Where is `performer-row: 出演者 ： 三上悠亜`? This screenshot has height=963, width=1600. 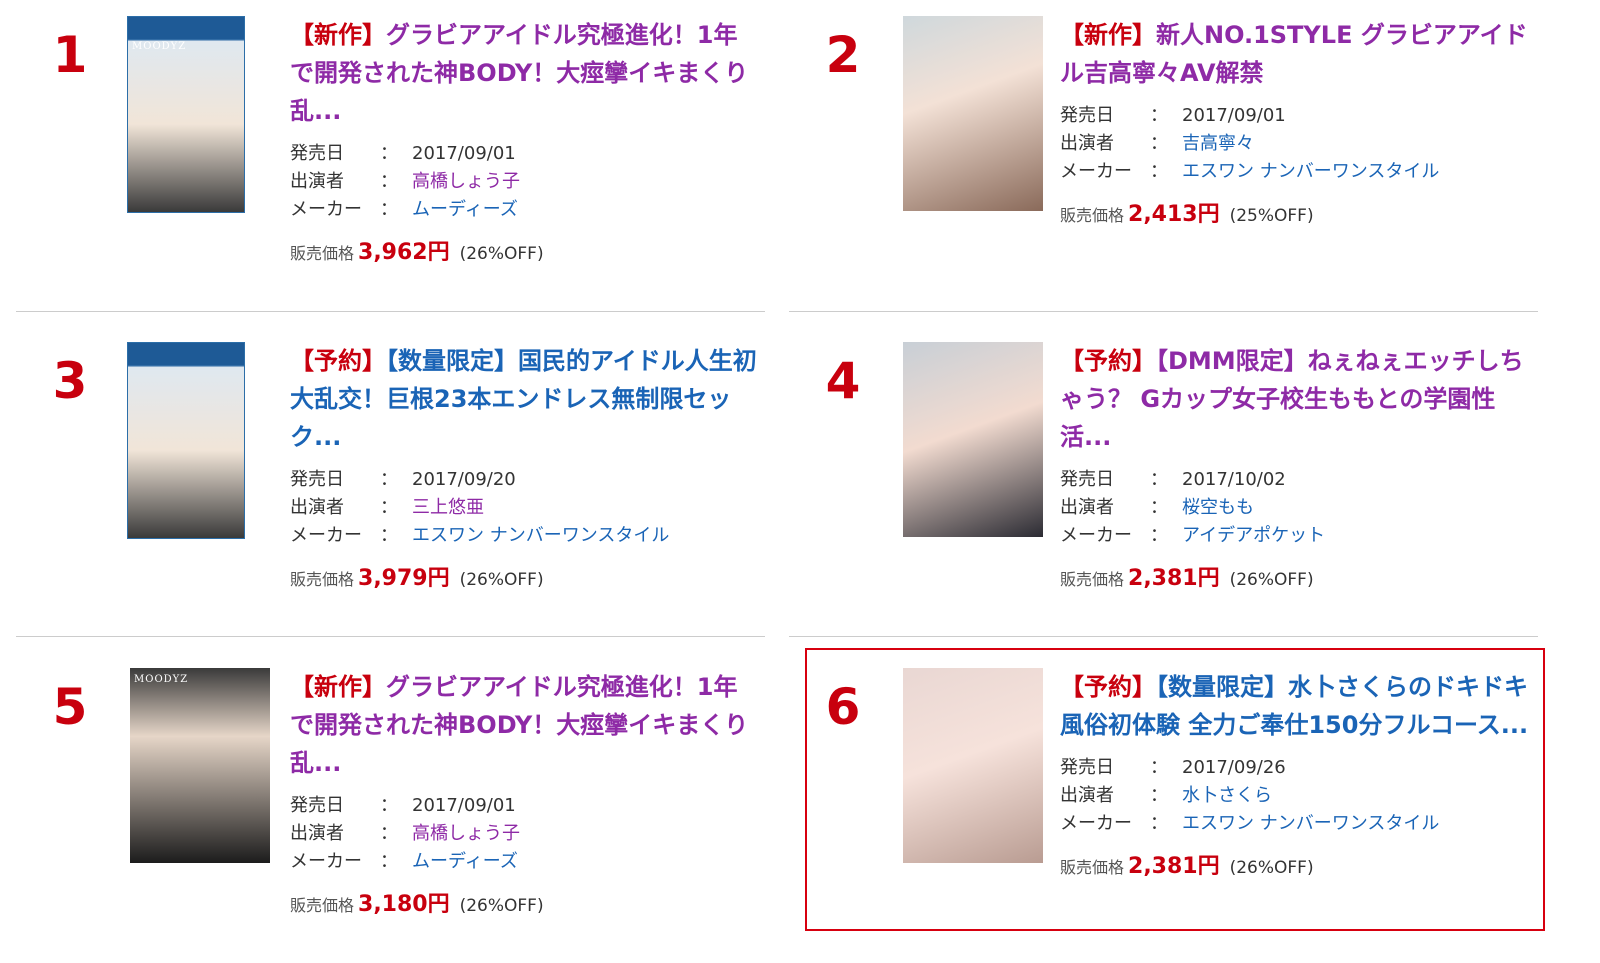
performer-row: 出演者 ： 三上悠亜 is located at coordinates (525, 508).